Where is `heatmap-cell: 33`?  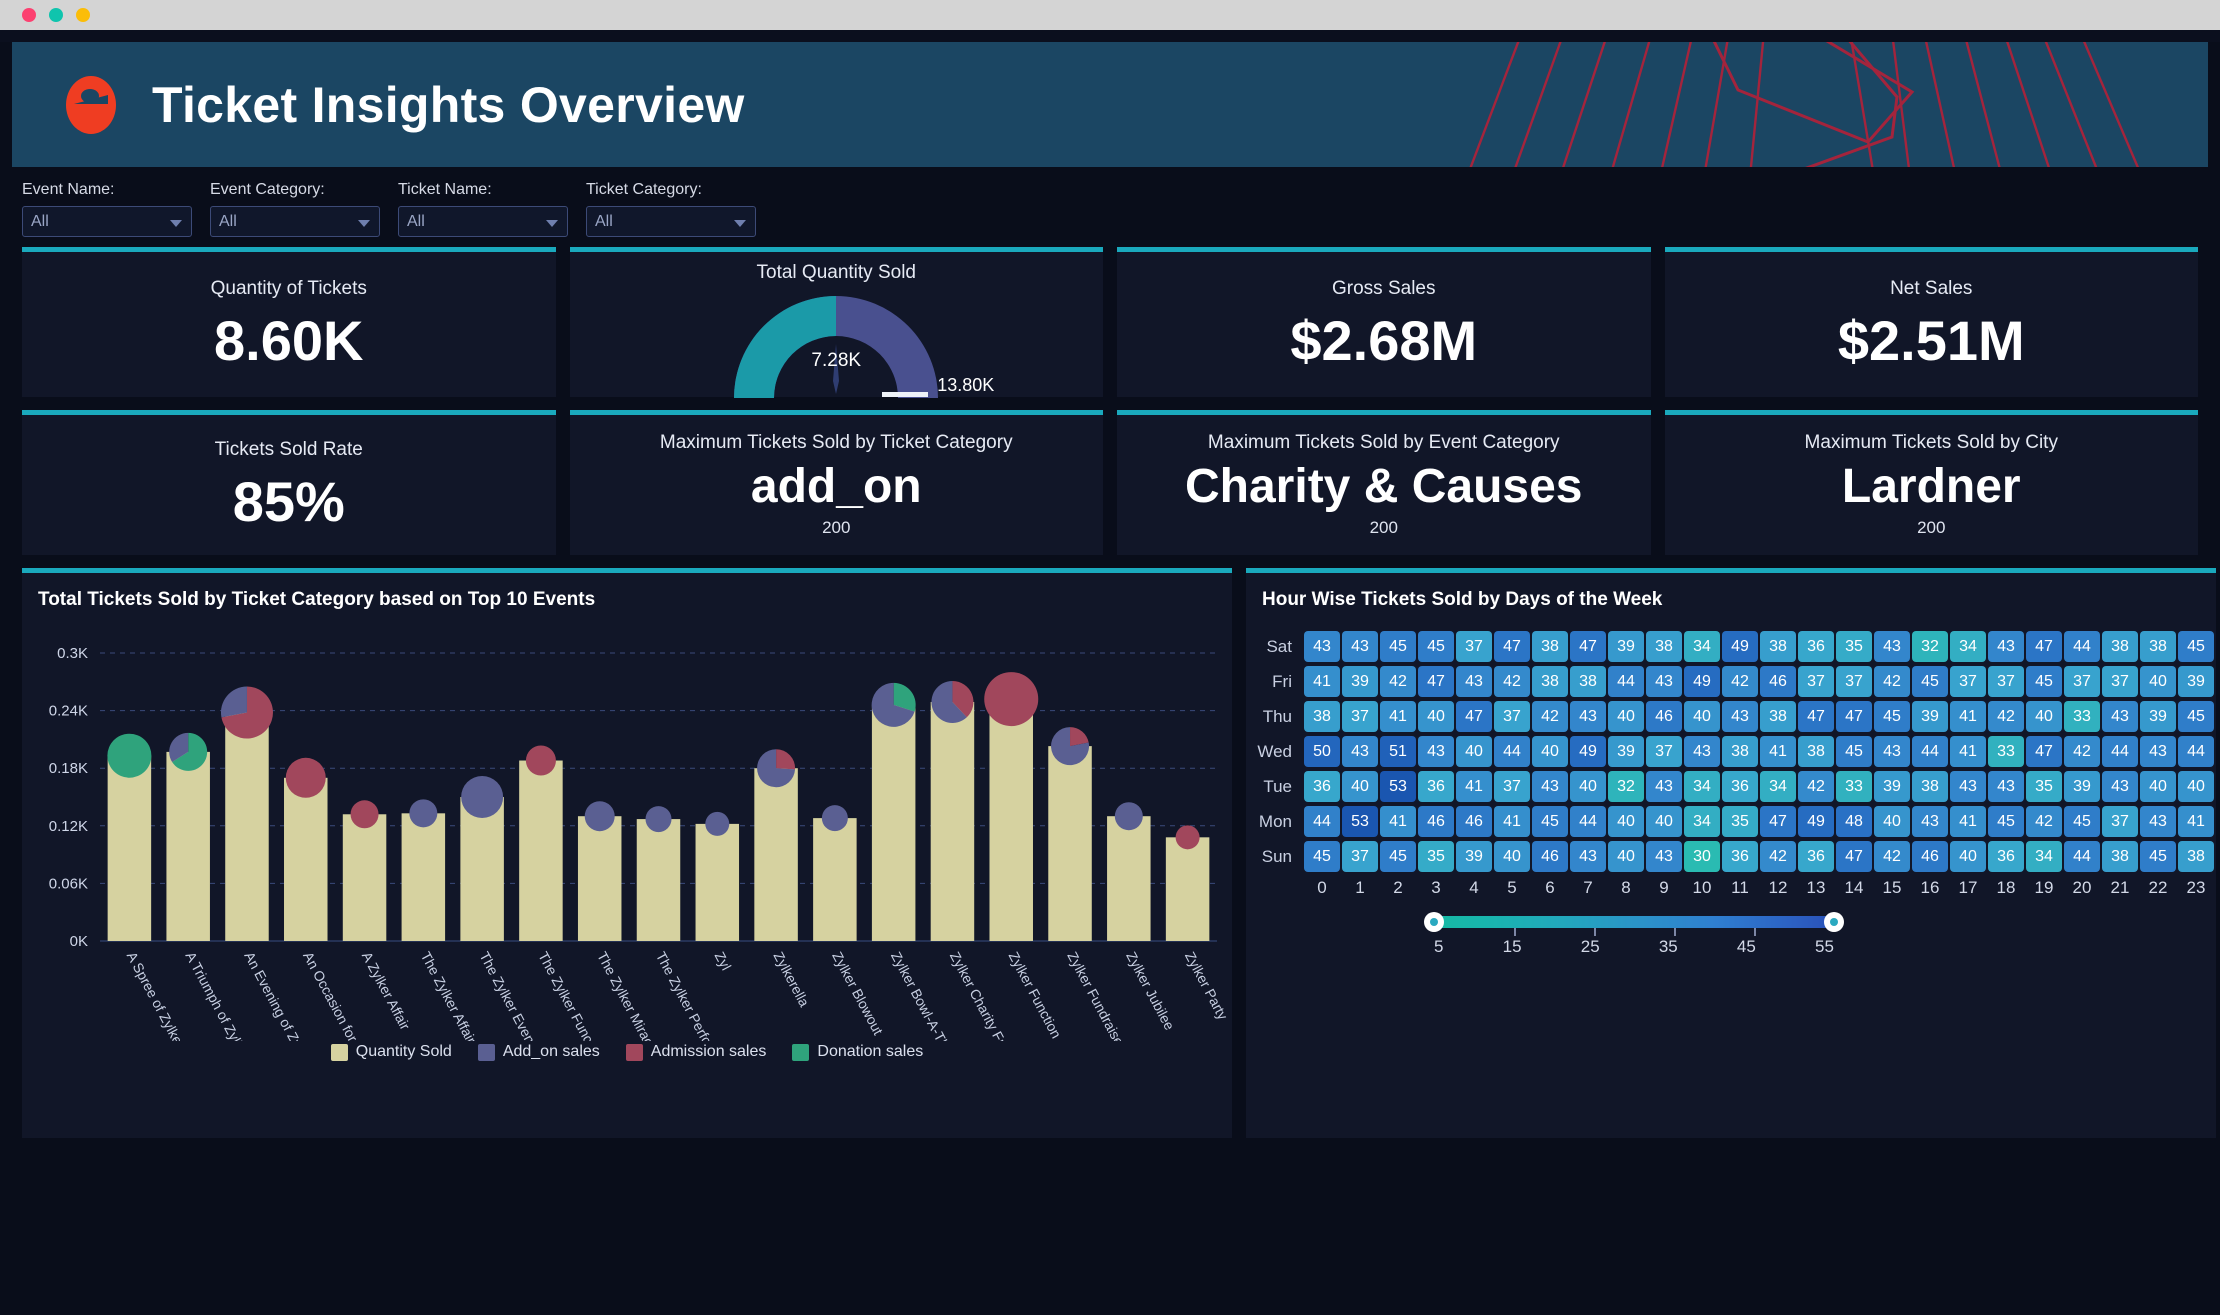
heatmap-cell: 33 is located at coordinates (2006, 751).